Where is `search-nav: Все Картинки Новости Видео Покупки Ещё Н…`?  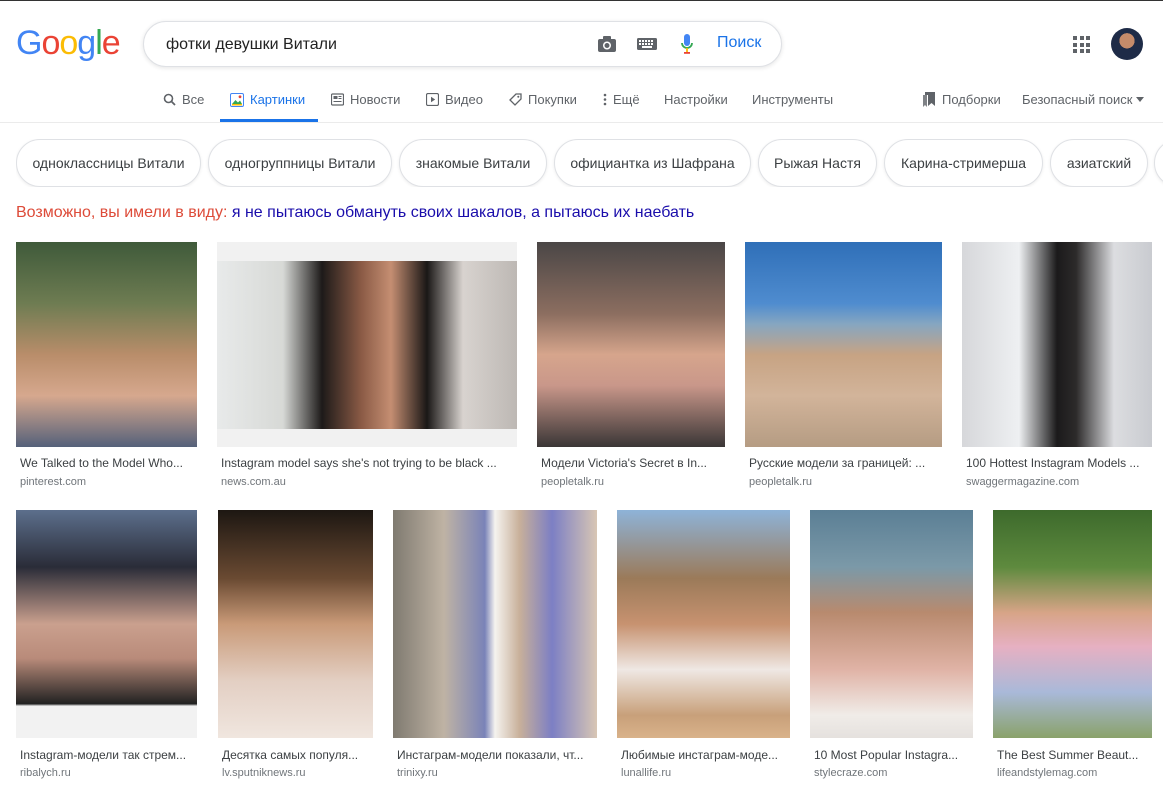
search-nav: Все Картинки Новости Видео Покупки Ещё Н… is located at coordinates (581, 102).